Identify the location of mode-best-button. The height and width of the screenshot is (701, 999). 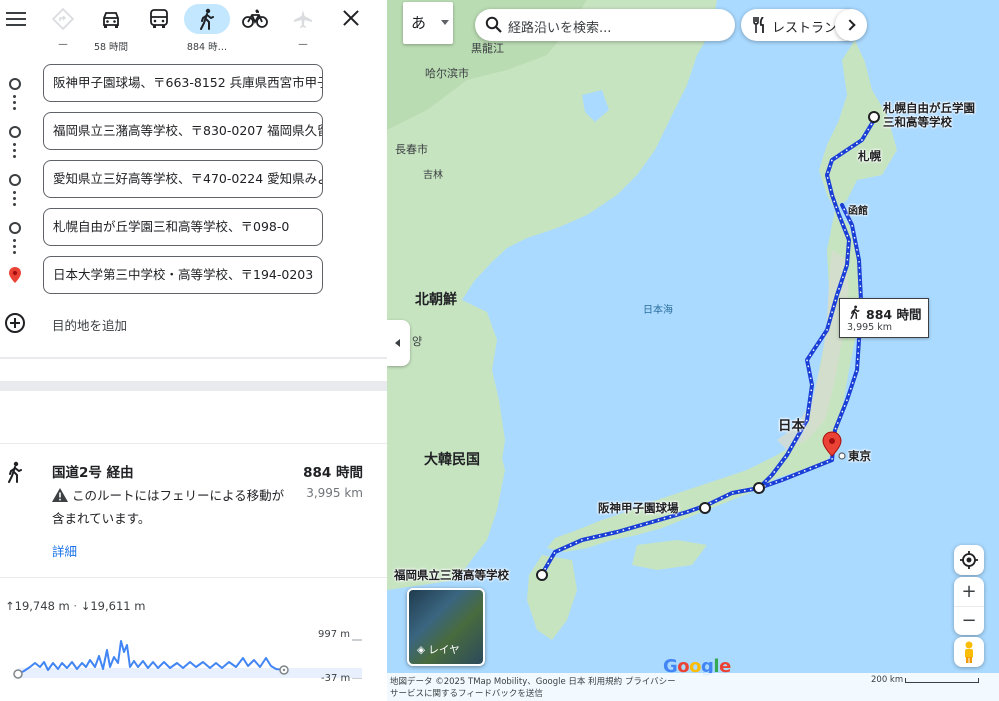
(63, 19).